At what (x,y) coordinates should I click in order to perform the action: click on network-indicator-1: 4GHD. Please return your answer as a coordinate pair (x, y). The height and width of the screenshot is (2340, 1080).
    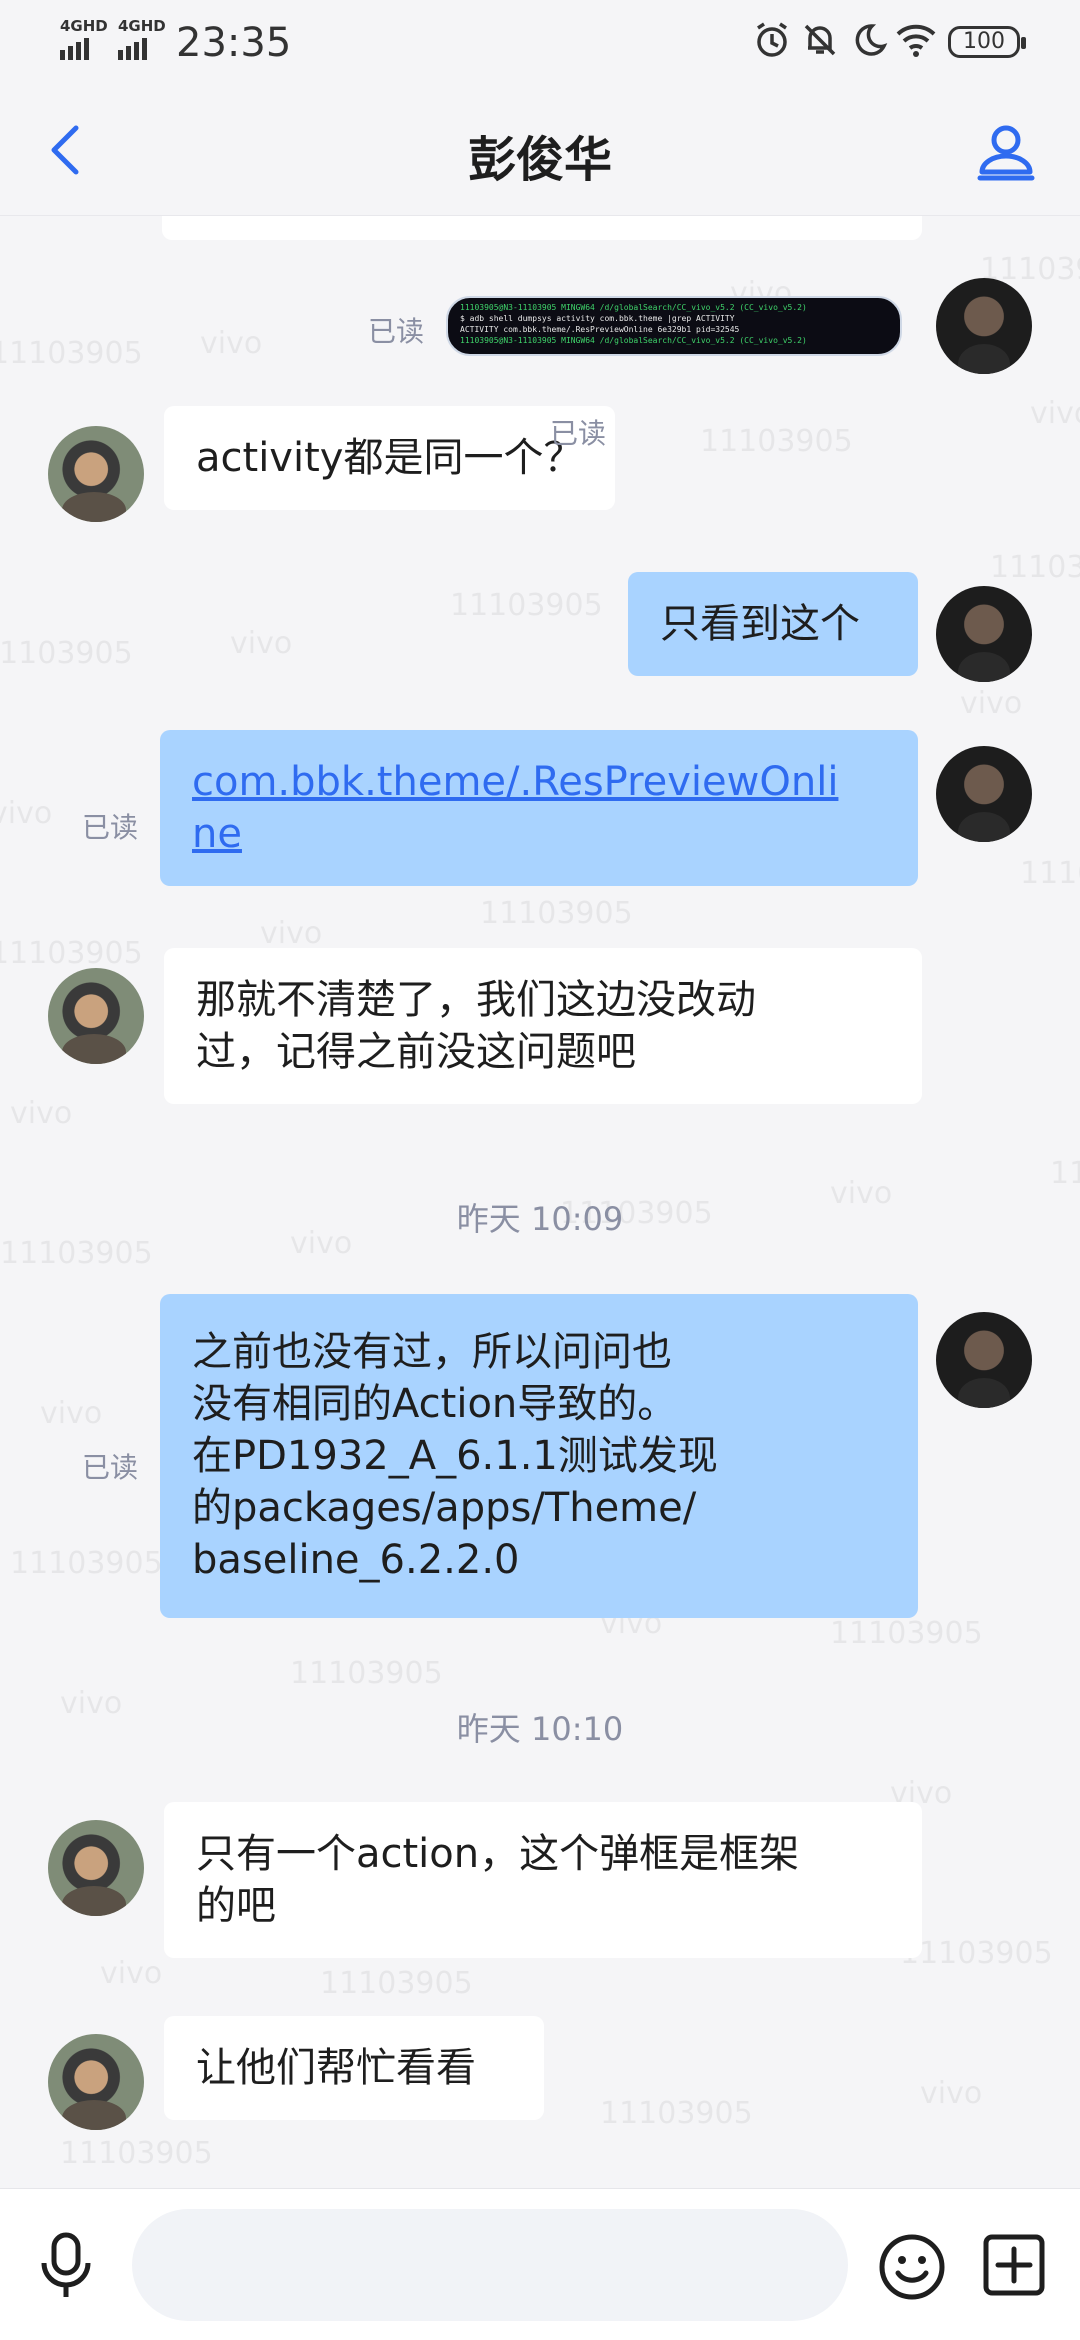
    Looking at the image, I should click on (84, 39).